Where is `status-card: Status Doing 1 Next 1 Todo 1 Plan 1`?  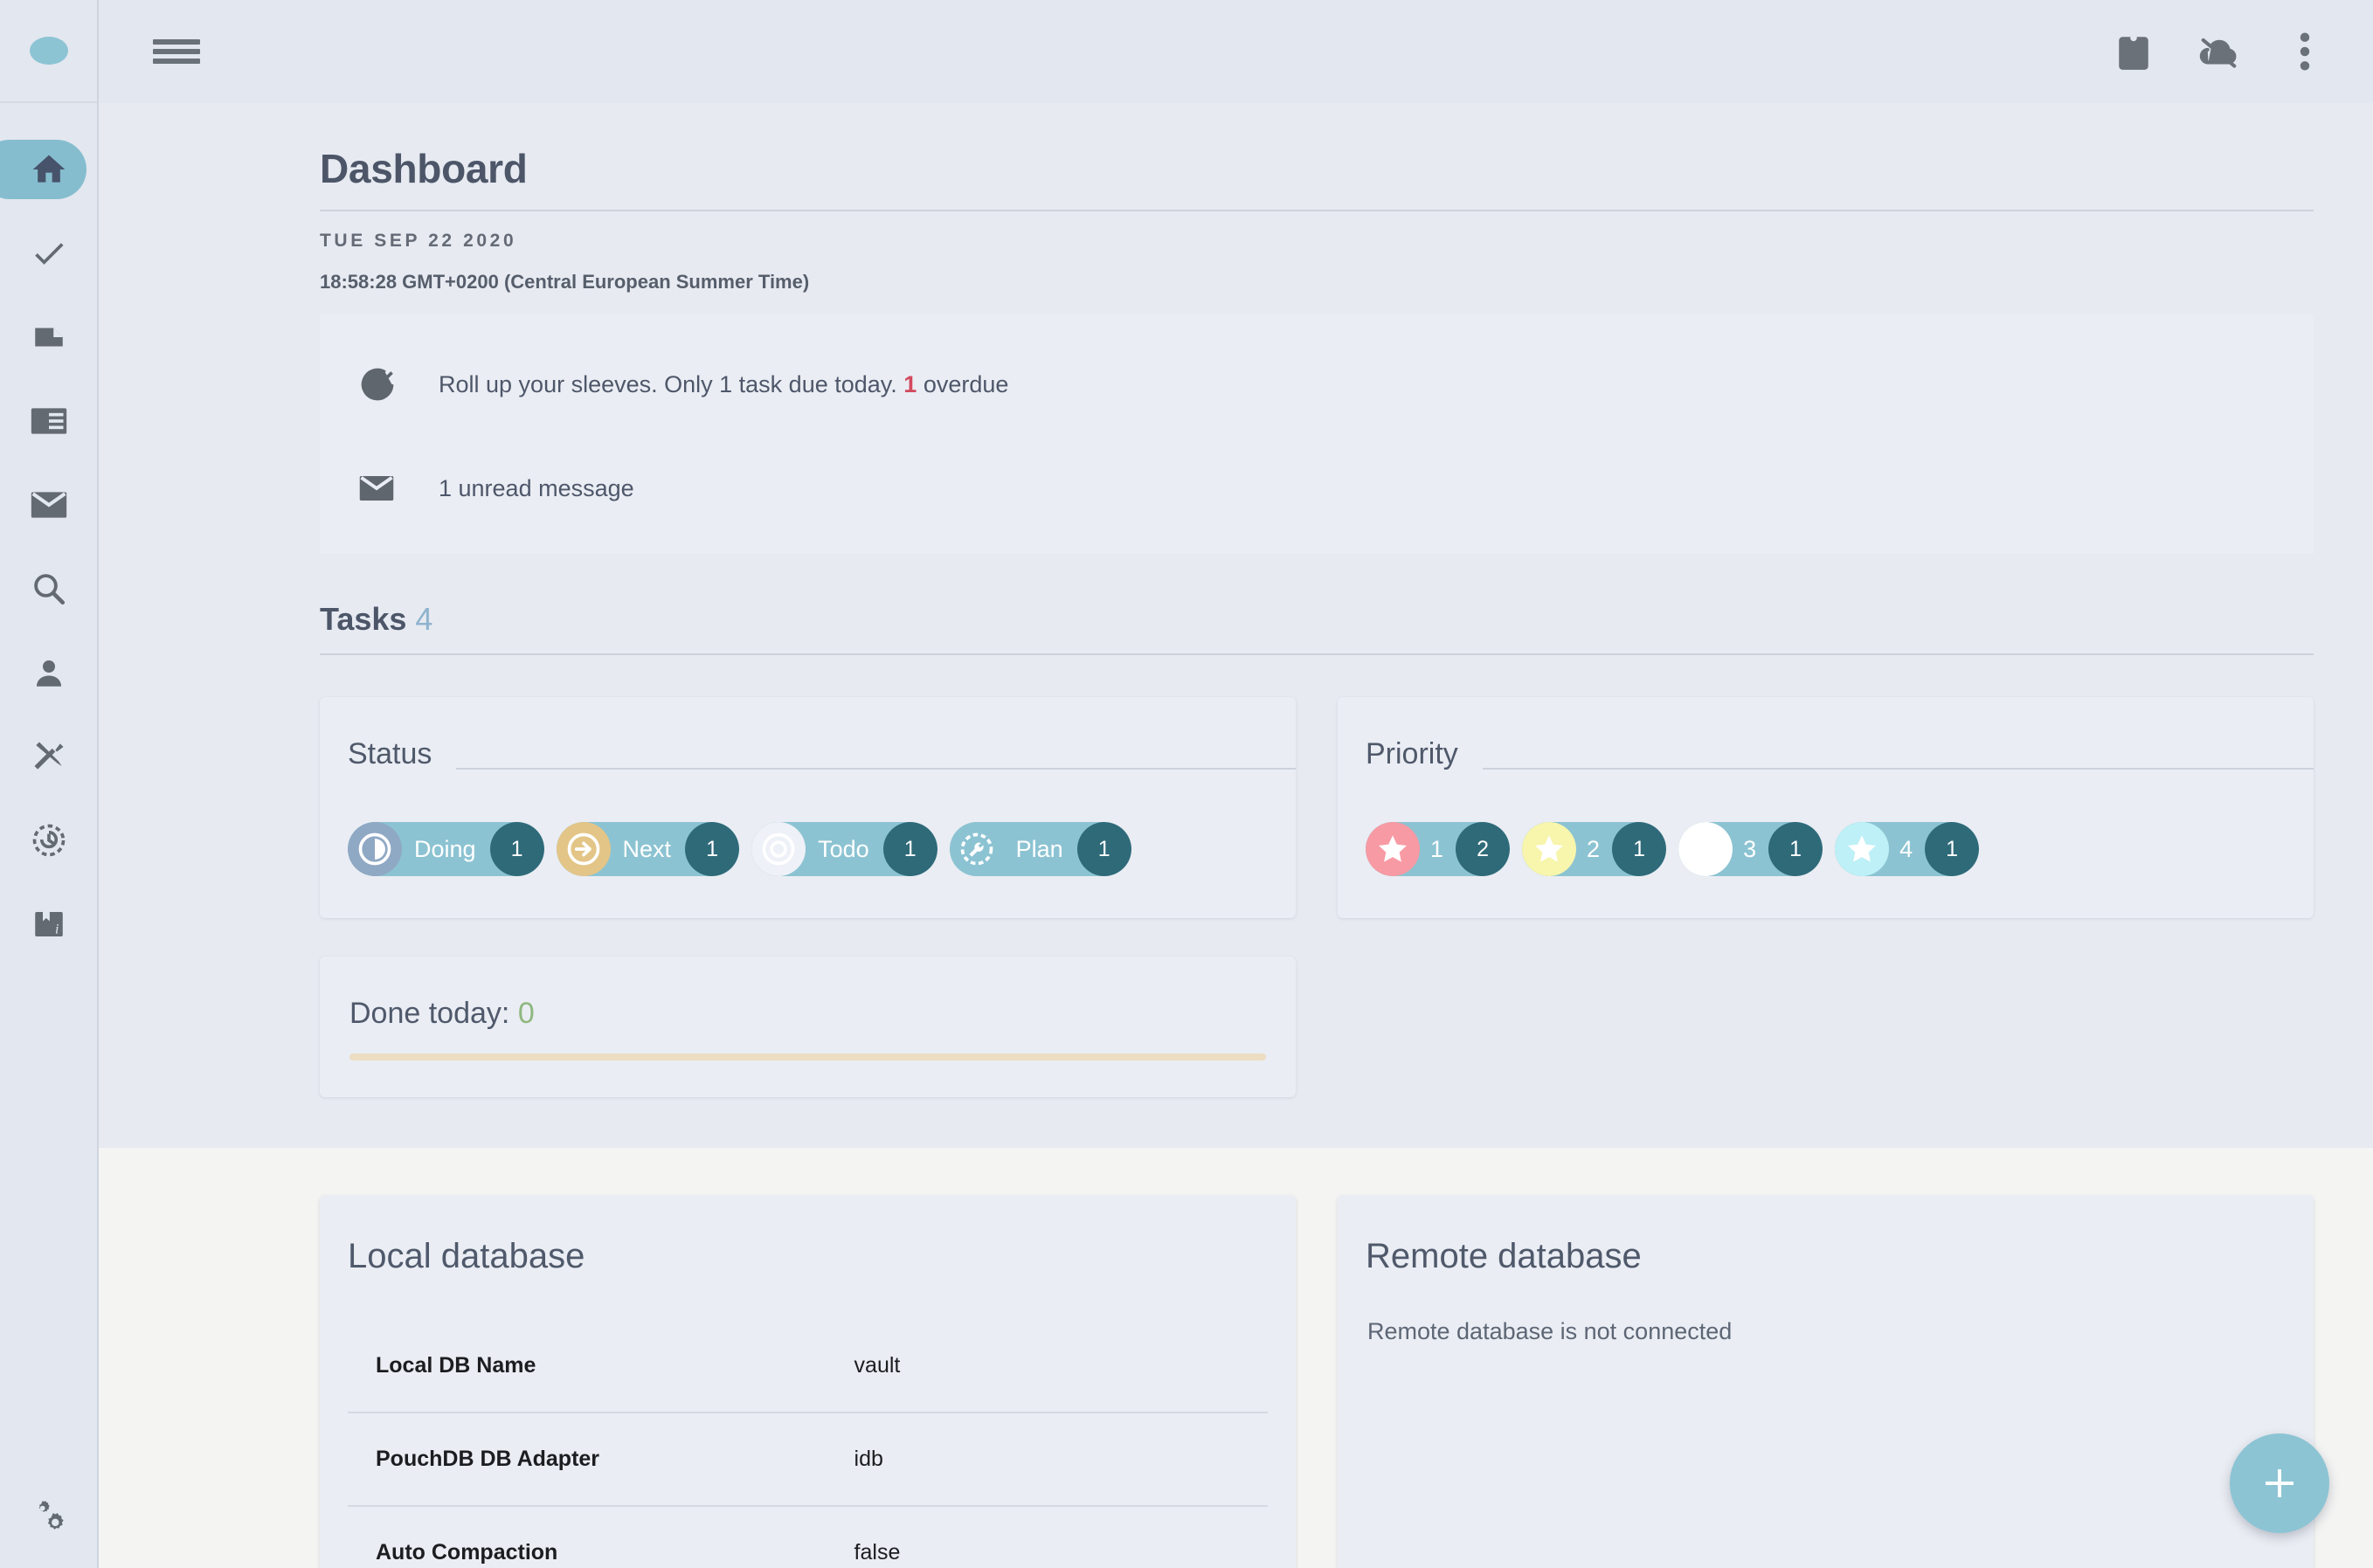
status-card: Status Doing 1 Next 1 Todo 1 Plan 1 is located at coordinates (808, 807).